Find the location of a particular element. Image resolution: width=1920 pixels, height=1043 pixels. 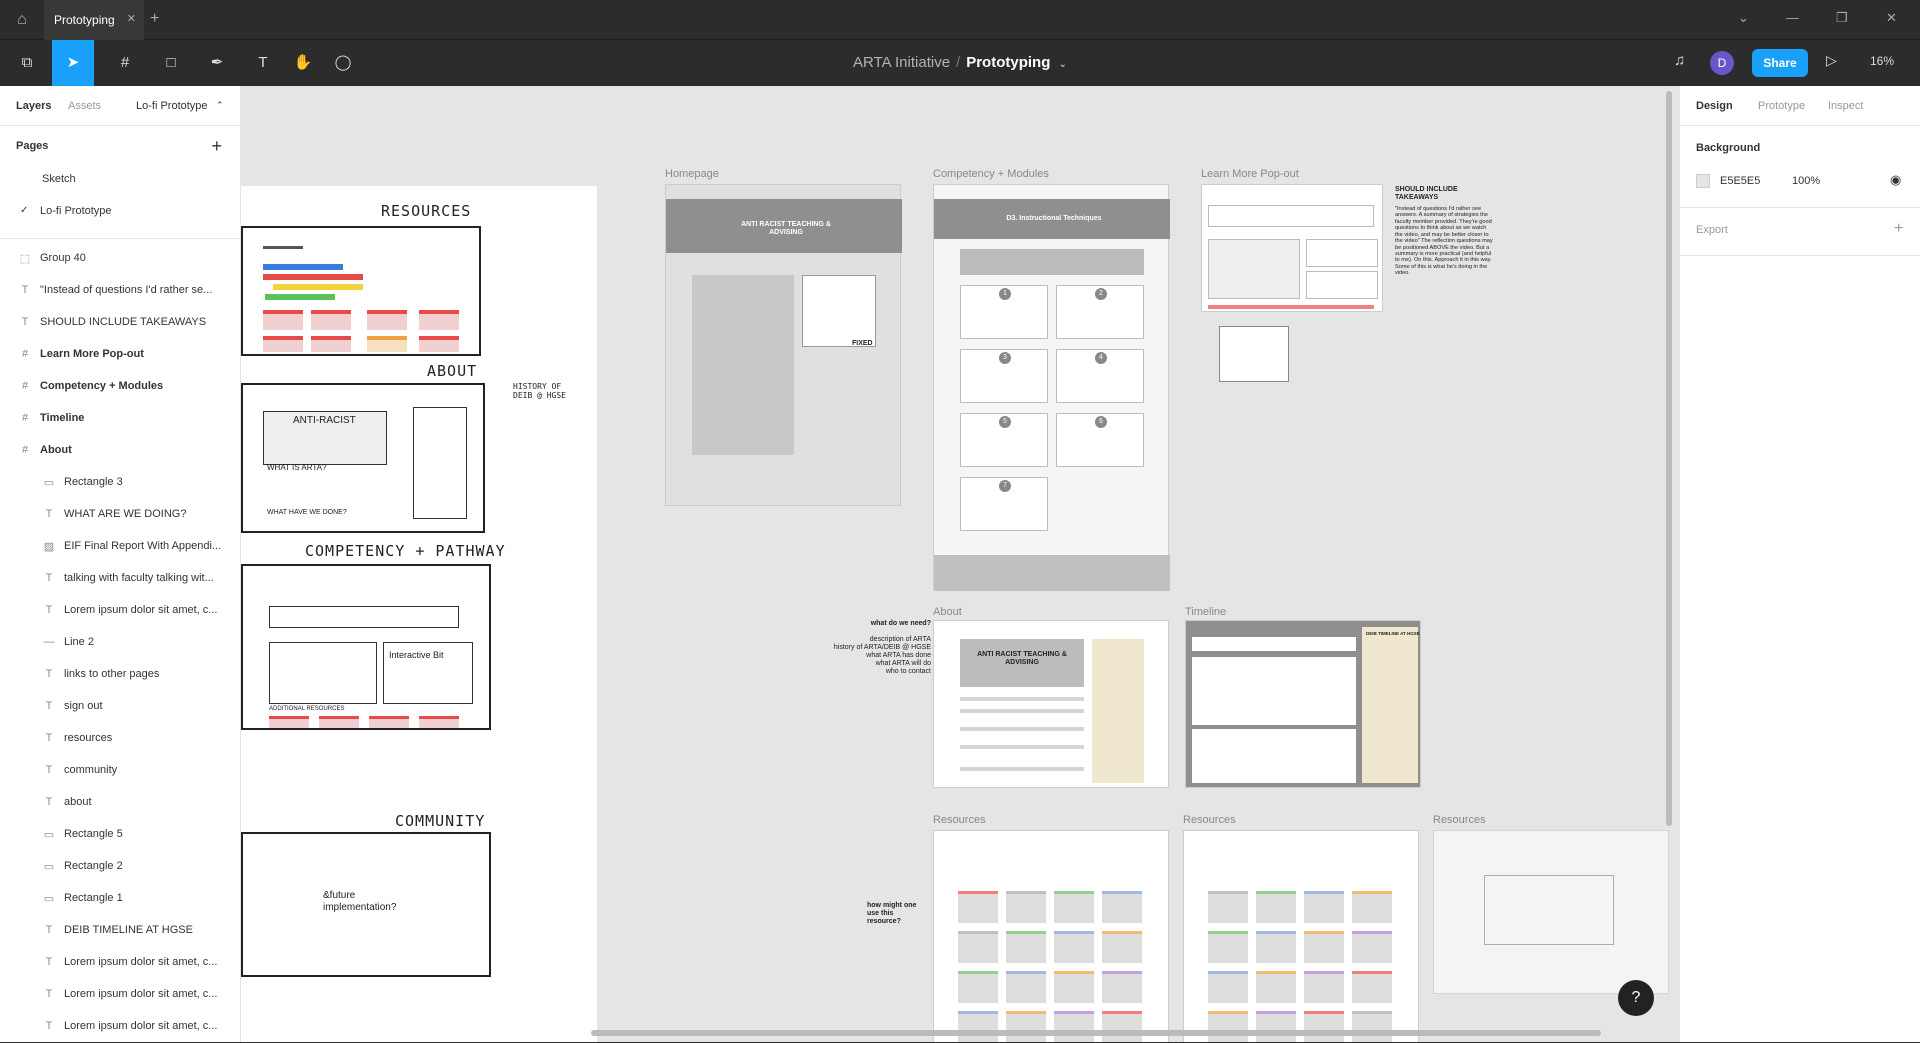

layer-item: Tlinks to other pages is located at coordinates (120, 675).